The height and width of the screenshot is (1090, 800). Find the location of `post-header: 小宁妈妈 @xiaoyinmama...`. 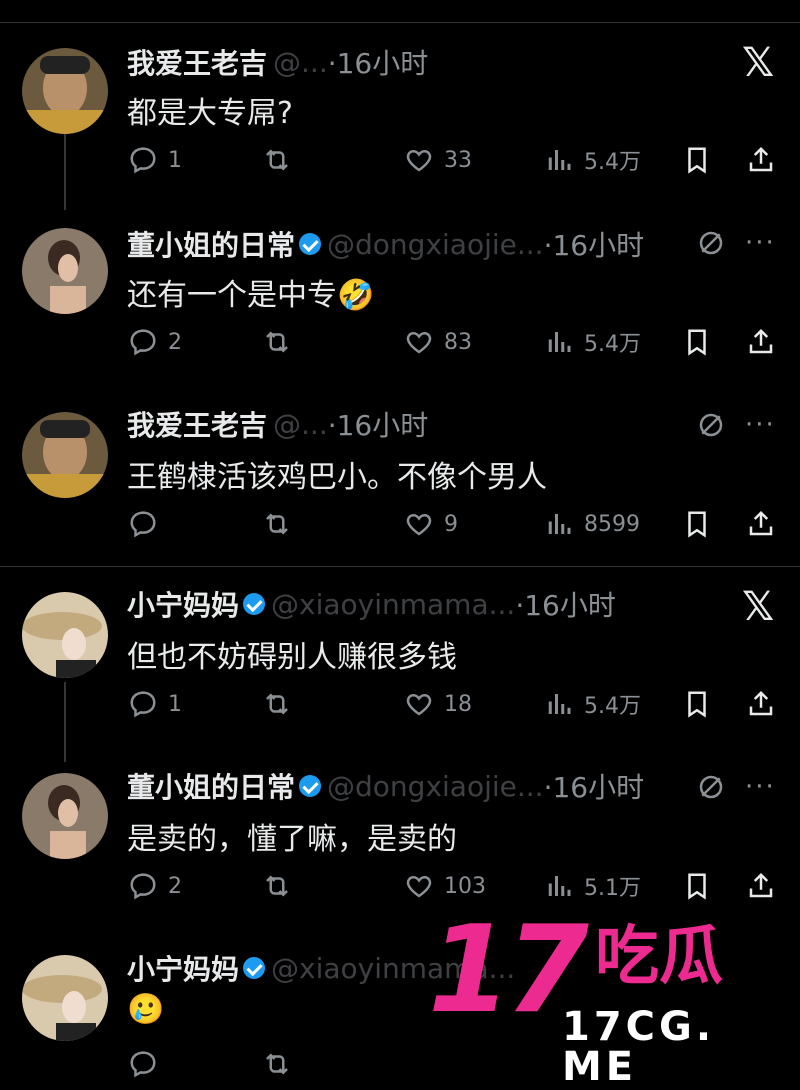

post-header: 小宁妈妈 @xiaoyinmama... is located at coordinates (321, 968).